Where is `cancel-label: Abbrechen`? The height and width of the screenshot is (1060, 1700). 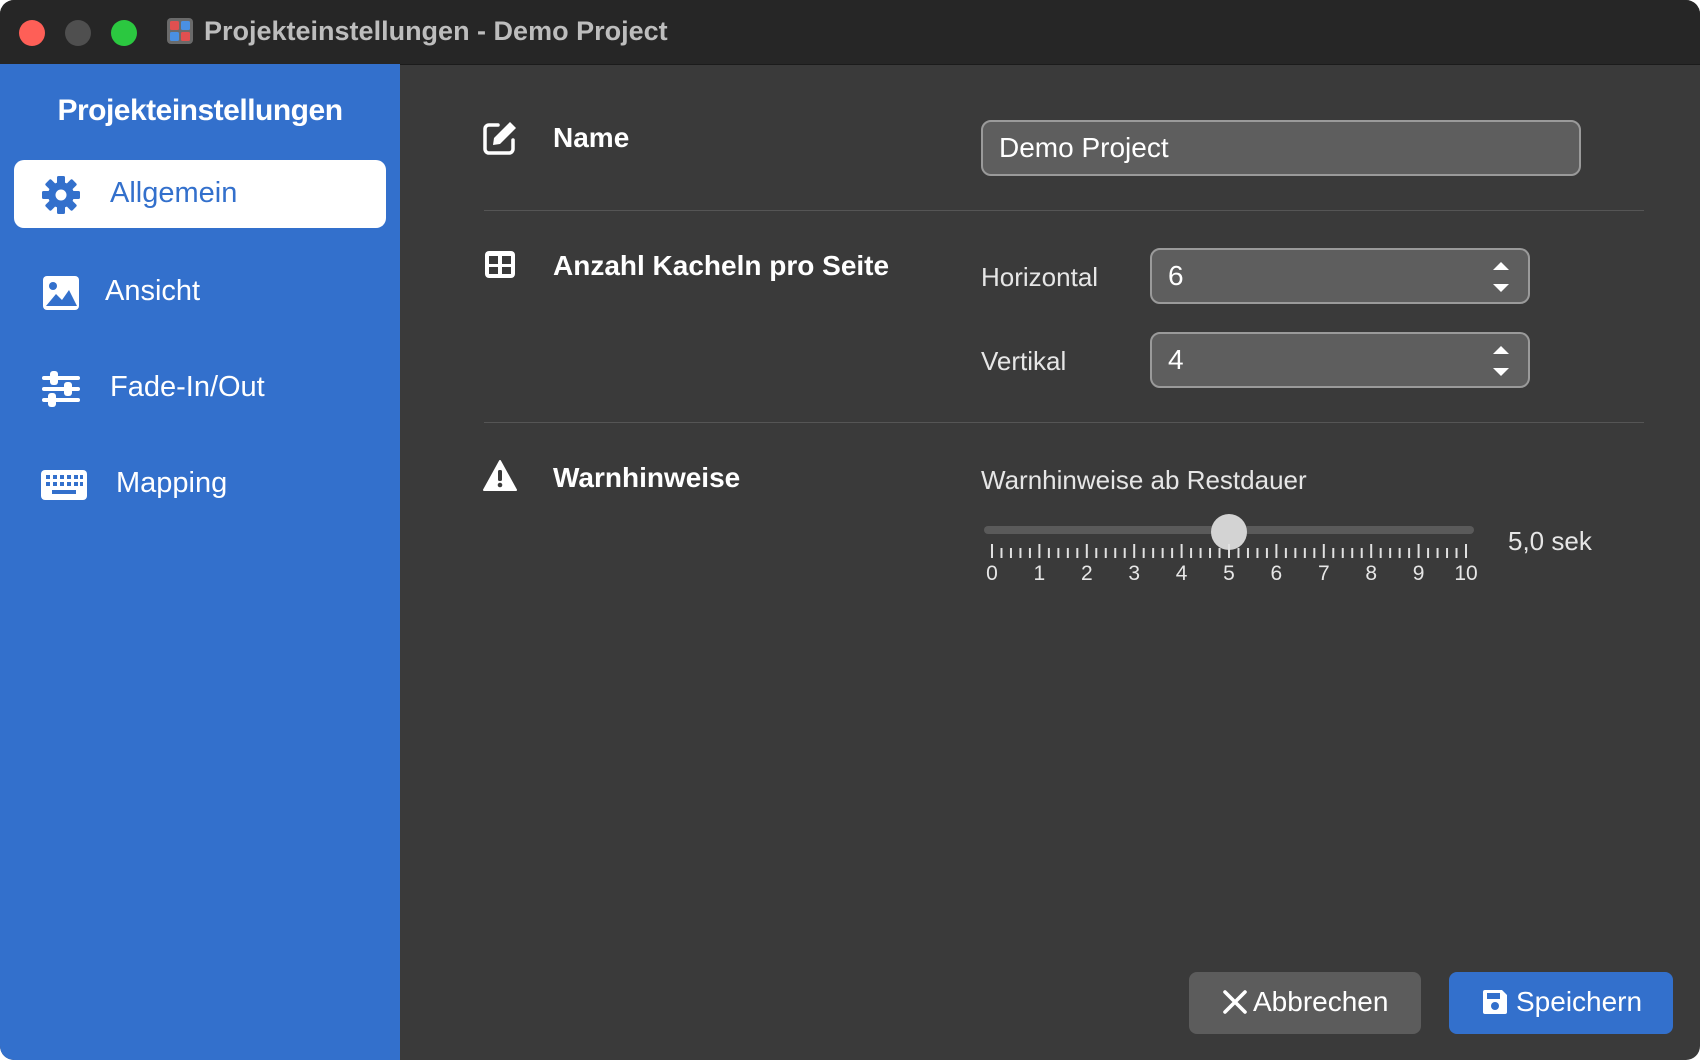
cancel-label: Abbrechen is located at coordinates (1321, 1001).